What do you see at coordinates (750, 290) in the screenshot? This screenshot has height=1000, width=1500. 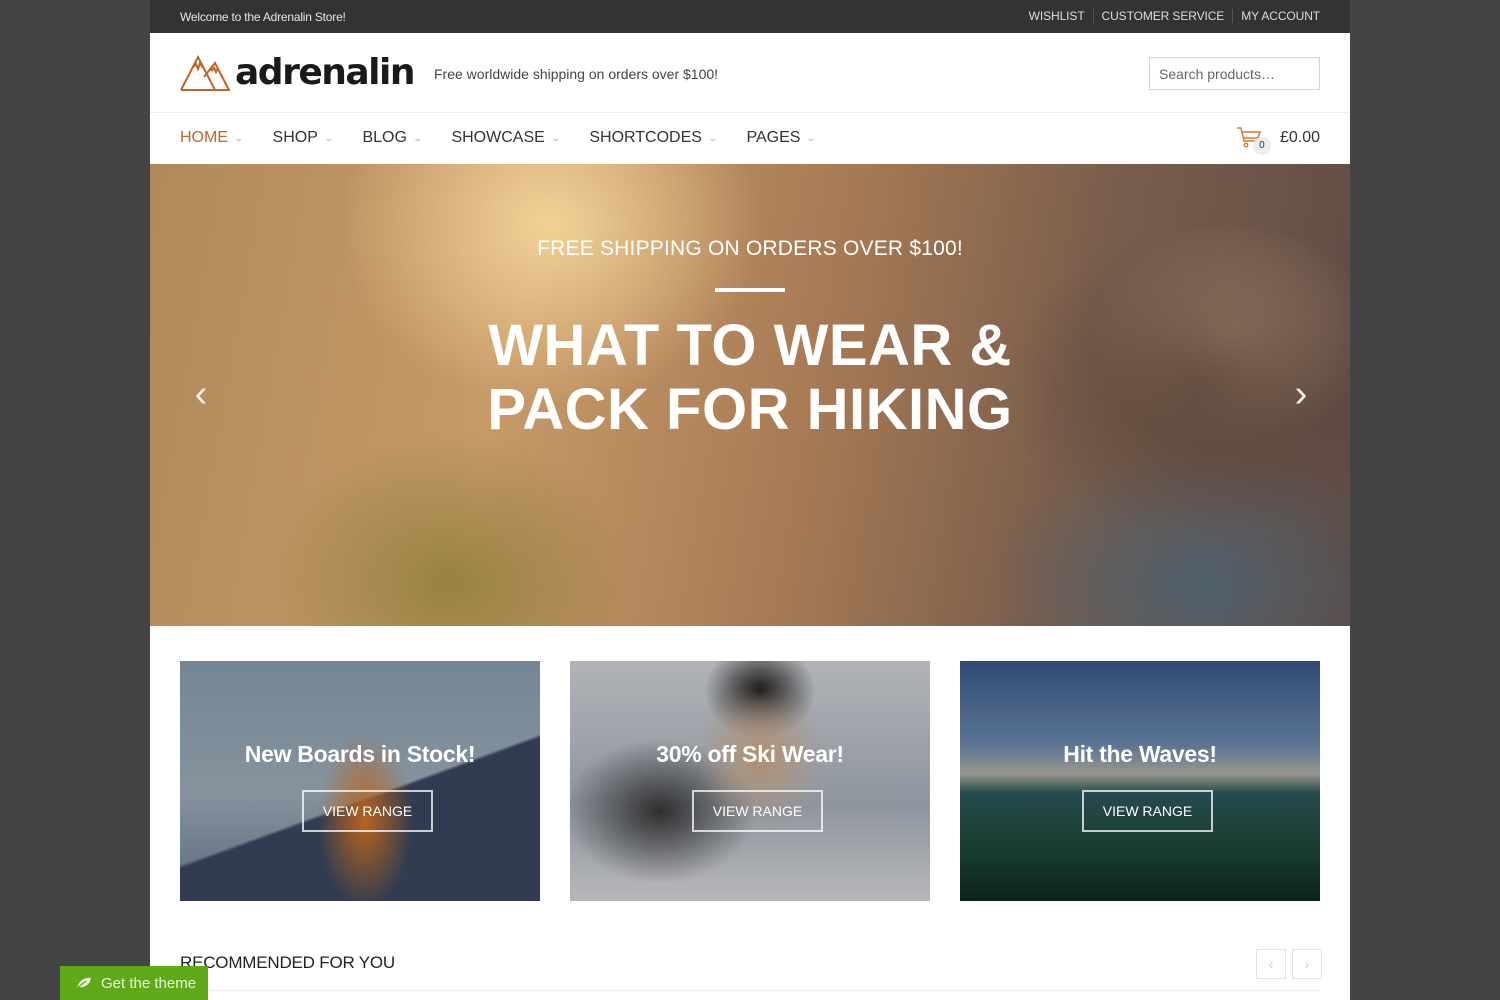 I see `hero-divider` at bounding box center [750, 290].